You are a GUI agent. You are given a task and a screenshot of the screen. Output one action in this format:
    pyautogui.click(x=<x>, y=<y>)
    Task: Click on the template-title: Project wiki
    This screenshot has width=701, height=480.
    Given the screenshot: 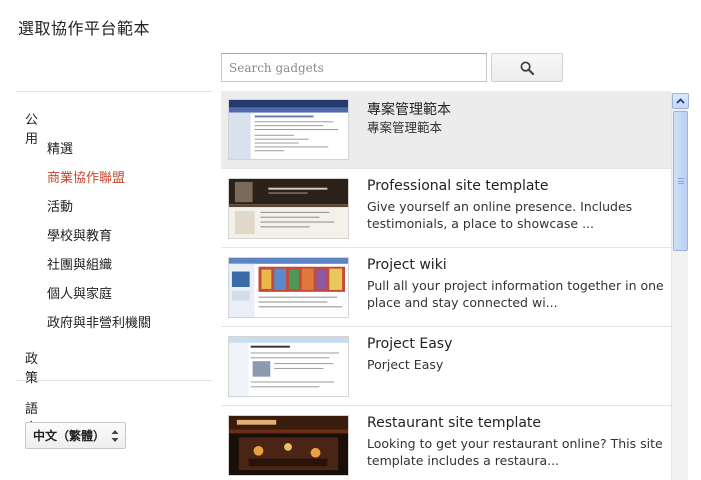 What is the action you would take?
    pyautogui.click(x=407, y=265)
    